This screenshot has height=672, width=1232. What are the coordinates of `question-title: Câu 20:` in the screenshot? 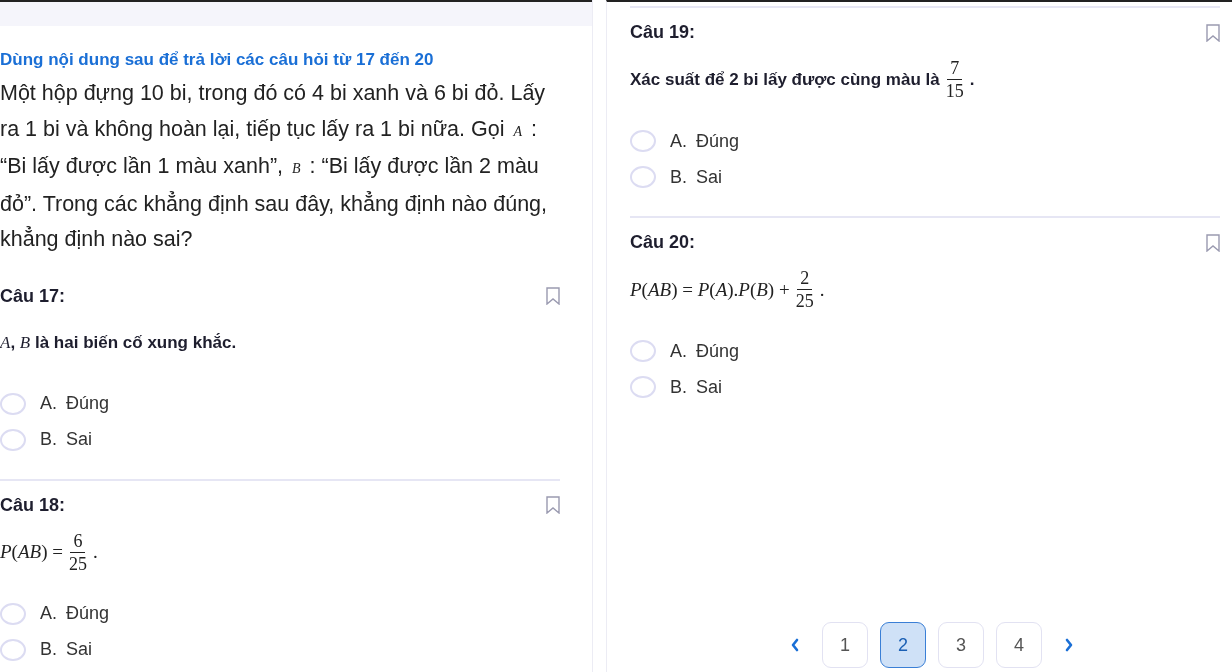 It's located at (662, 242).